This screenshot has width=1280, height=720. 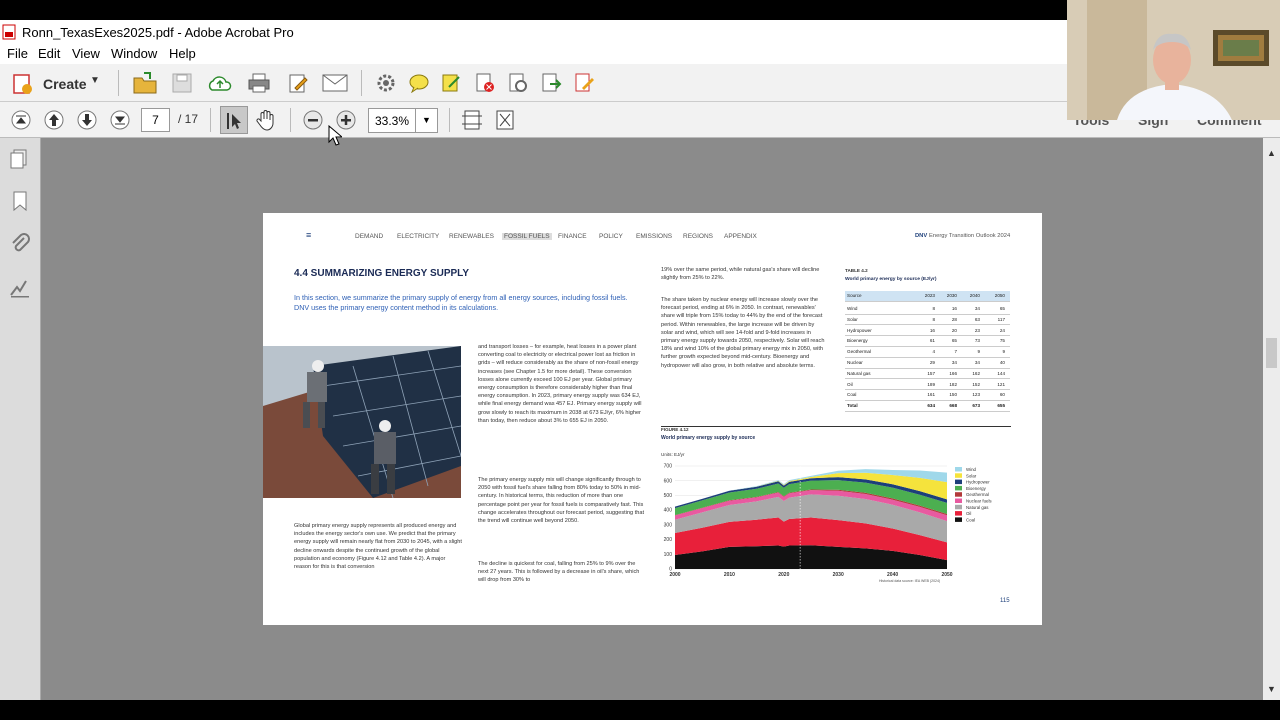 What do you see at coordinates (20, 159) in the screenshot?
I see `page-thumbnails-icon` at bounding box center [20, 159].